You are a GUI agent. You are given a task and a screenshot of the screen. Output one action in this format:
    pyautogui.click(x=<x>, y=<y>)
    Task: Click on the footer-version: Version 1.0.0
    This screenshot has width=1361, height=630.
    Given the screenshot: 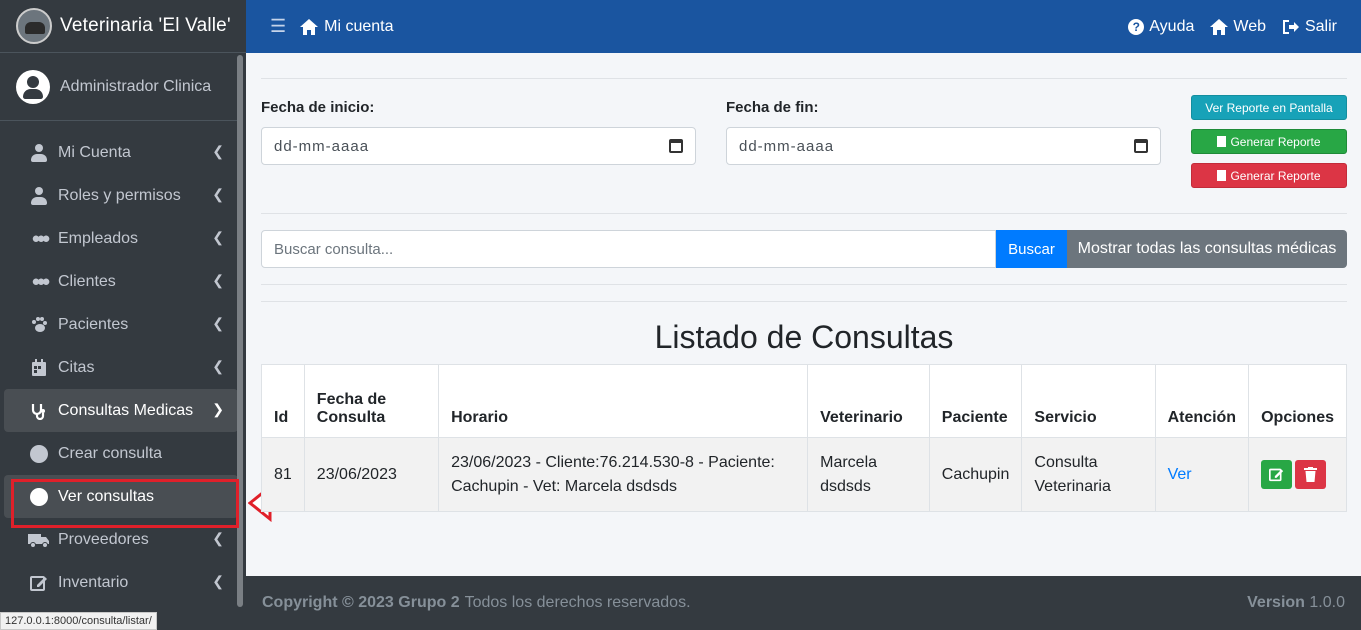 What is the action you would take?
    pyautogui.click(x=1296, y=603)
    